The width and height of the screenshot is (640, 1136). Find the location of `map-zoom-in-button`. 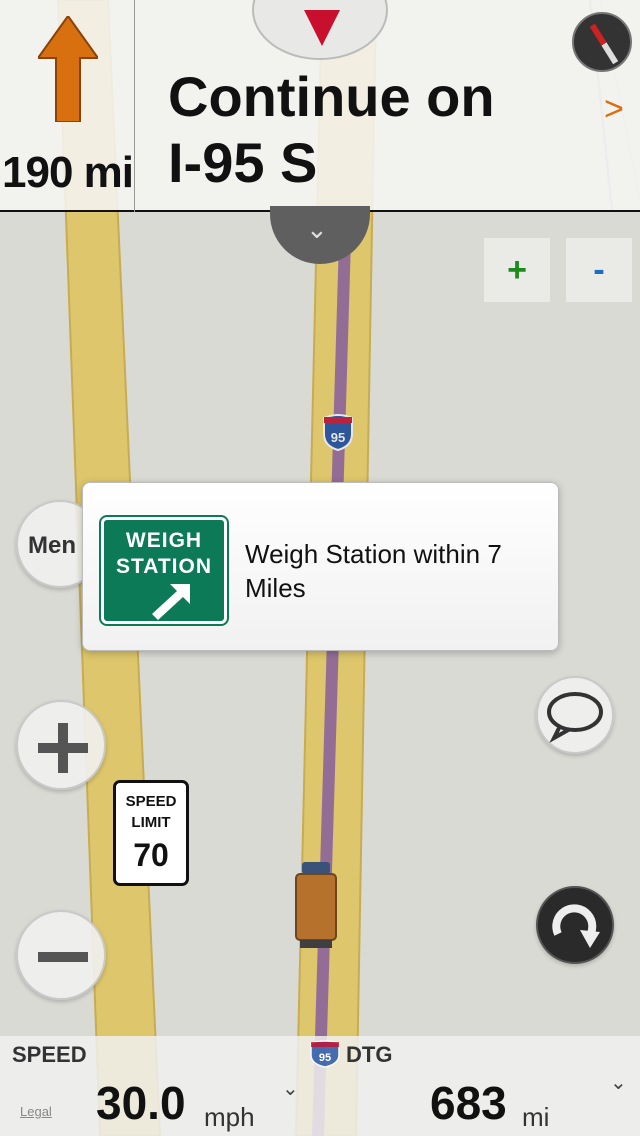

map-zoom-in-button is located at coordinates (61, 745).